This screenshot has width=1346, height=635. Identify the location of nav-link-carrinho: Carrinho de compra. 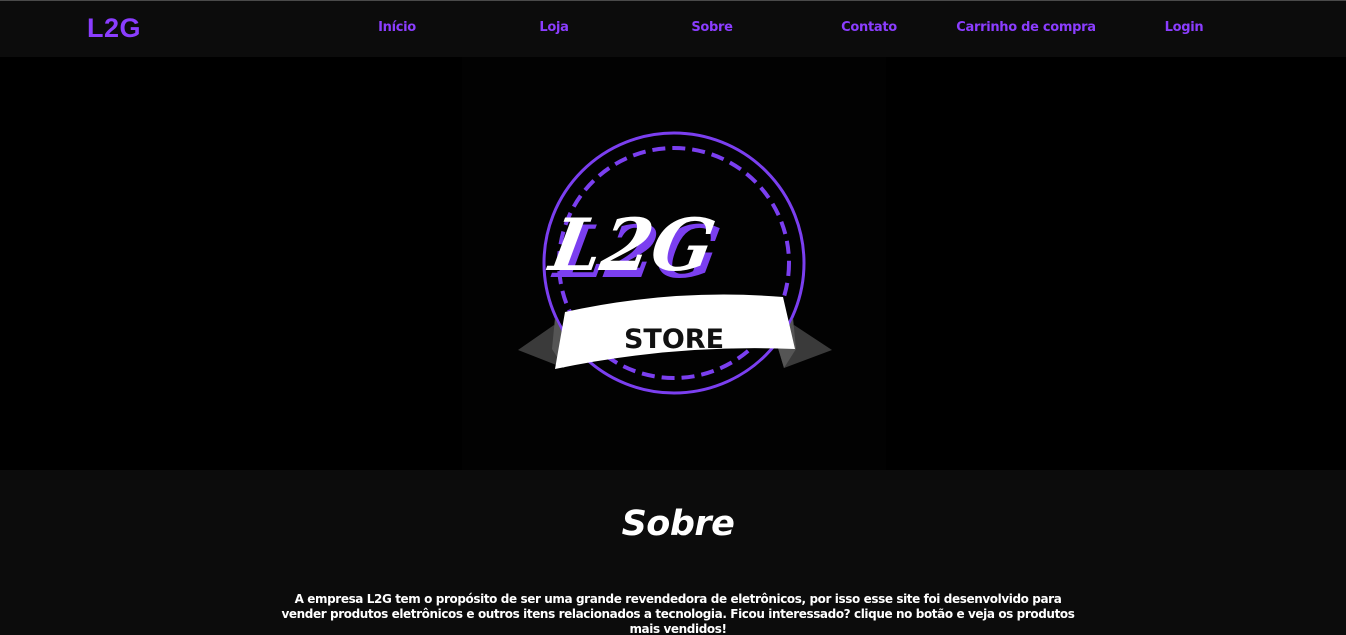
(1026, 27).